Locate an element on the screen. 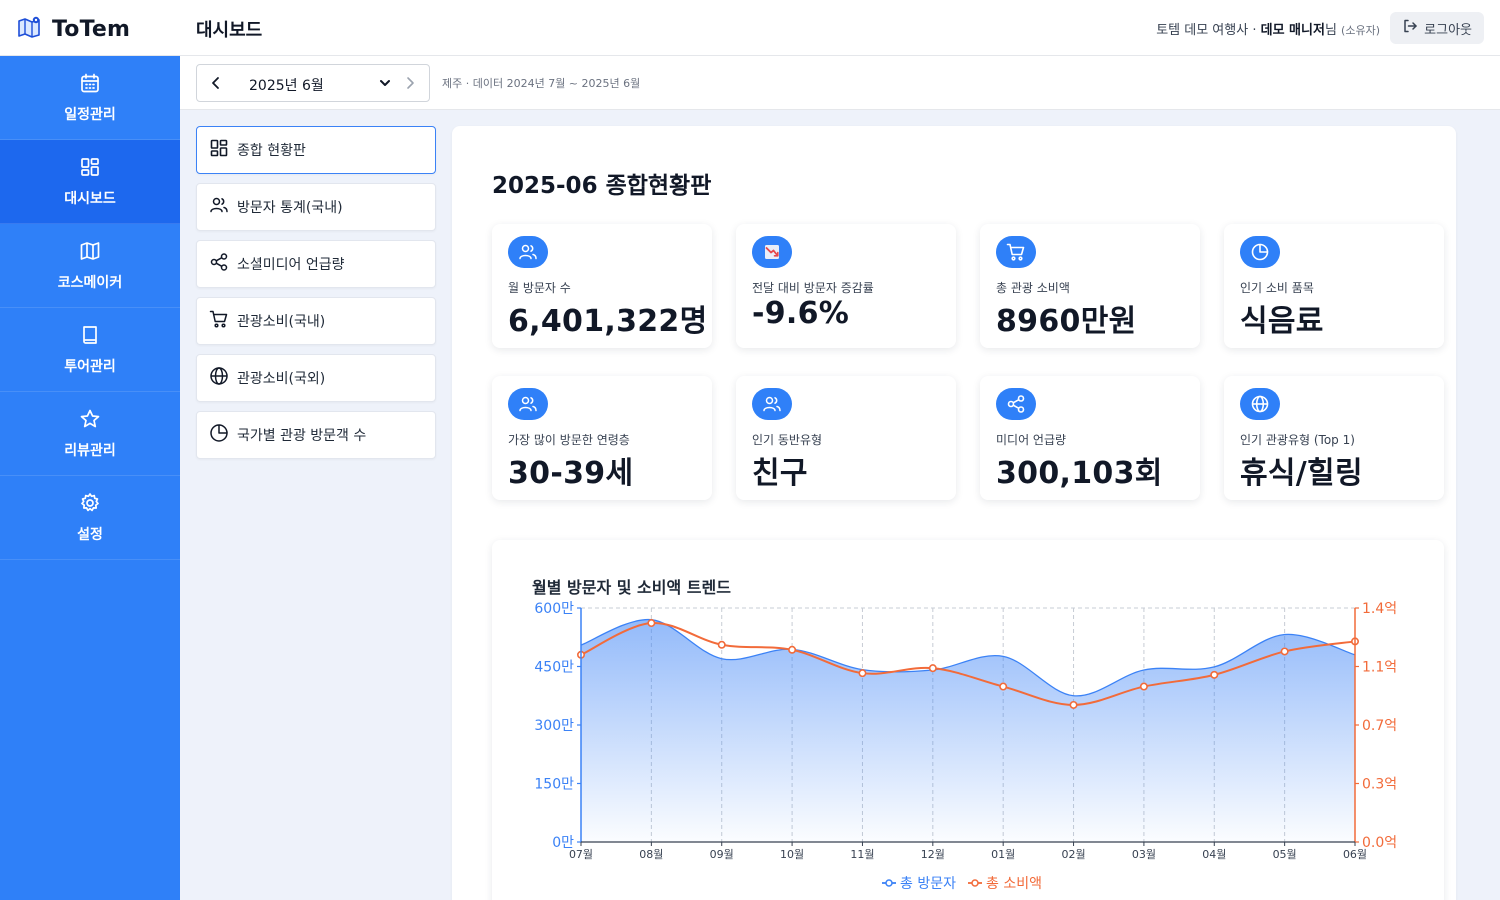  sidebar-item-label: 코스메이커 is located at coordinates (90, 282).